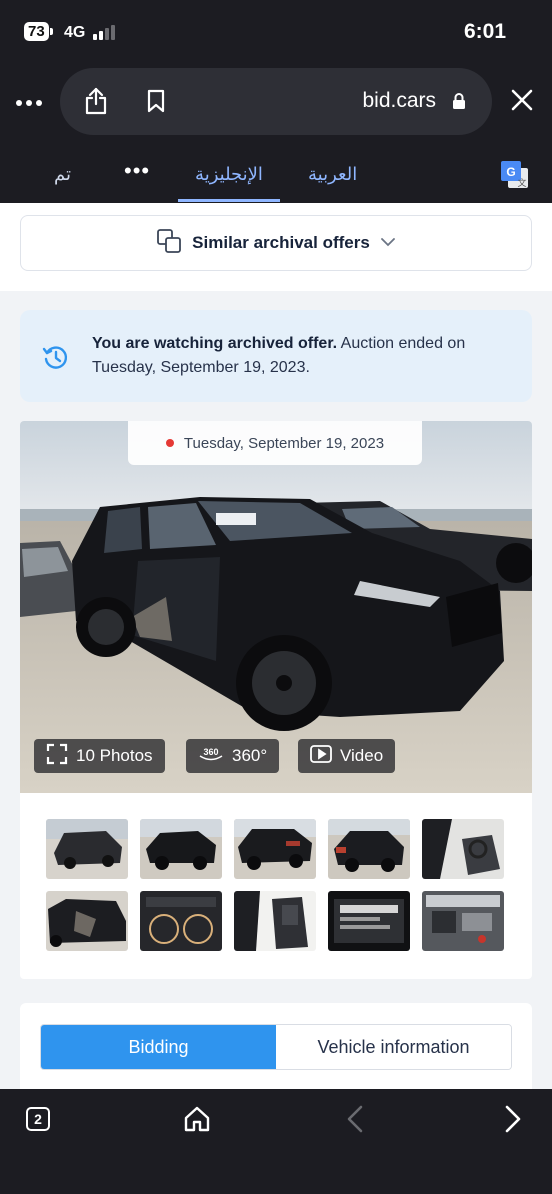 This screenshot has height=1194, width=552. I want to click on tab-vehicle-information: Vehicle information, so click(393, 1047).